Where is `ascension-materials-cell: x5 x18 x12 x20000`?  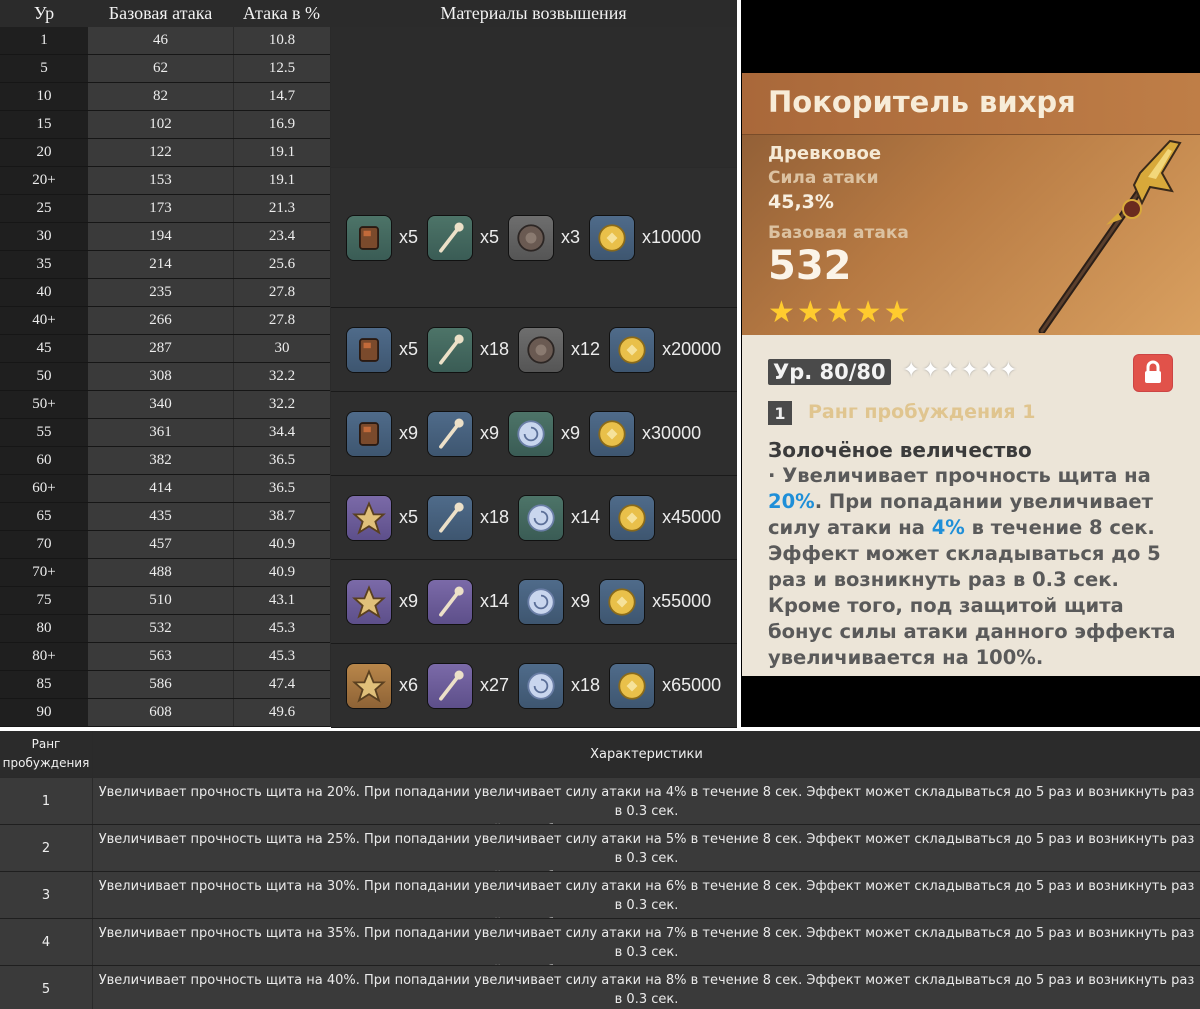 ascension-materials-cell: x5 x18 x12 x20000 is located at coordinates (534, 350).